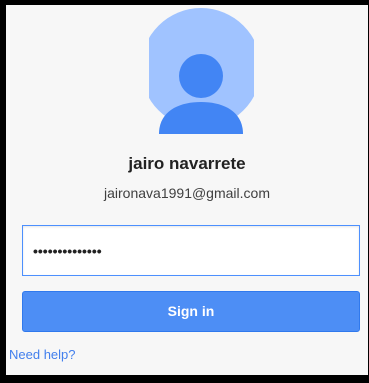 This screenshot has height=383, width=369. What do you see at coordinates (42, 354) in the screenshot?
I see `need-help-link: Need help?` at bounding box center [42, 354].